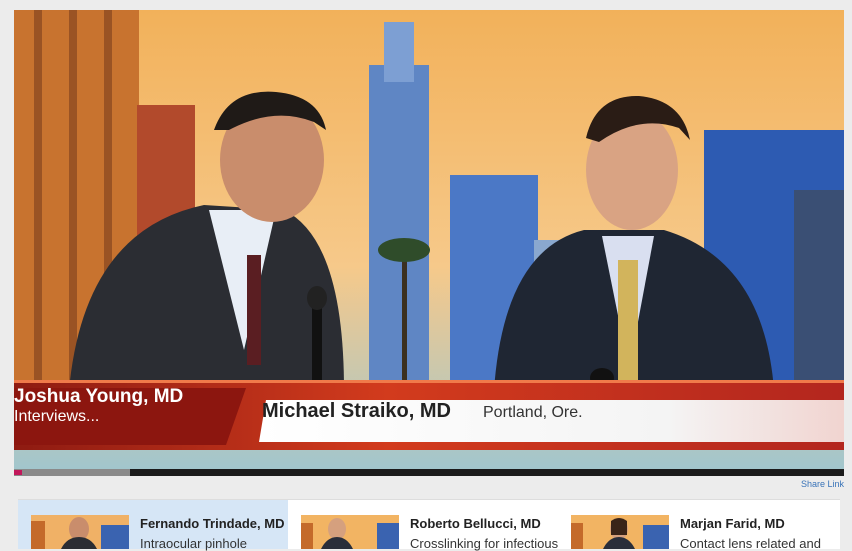  I want to click on playlist-item-name: Marjan Farid, MD, so click(732, 523).